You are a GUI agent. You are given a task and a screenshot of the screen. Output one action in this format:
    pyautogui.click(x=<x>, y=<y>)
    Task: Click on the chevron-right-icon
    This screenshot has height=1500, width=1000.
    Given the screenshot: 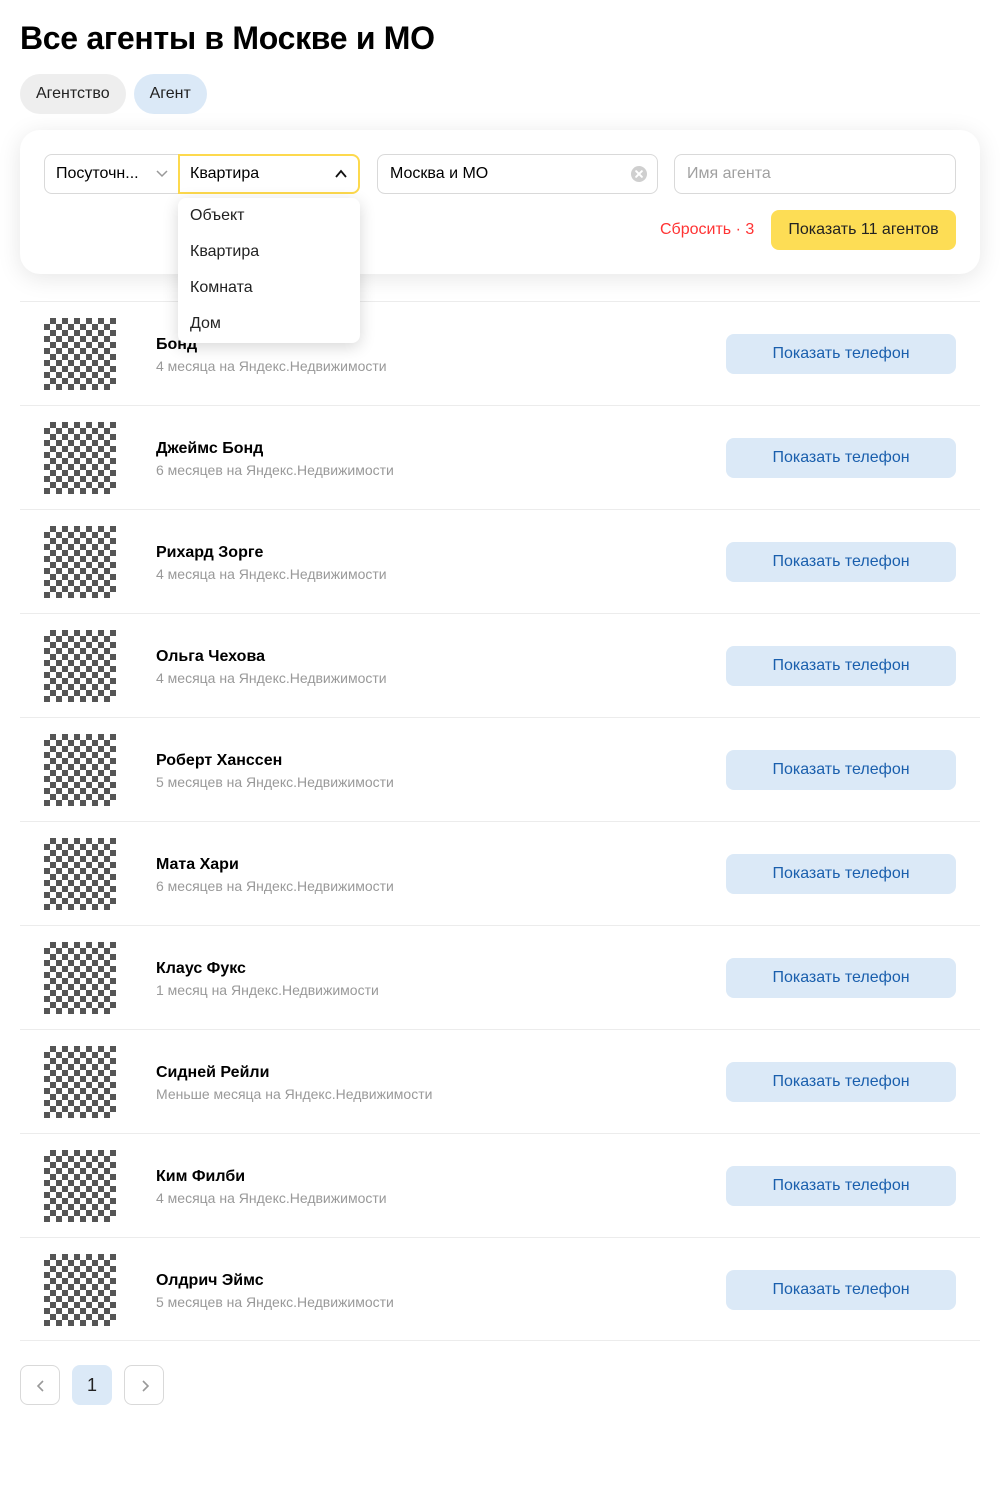 What is the action you would take?
    pyautogui.click(x=146, y=1386)
    